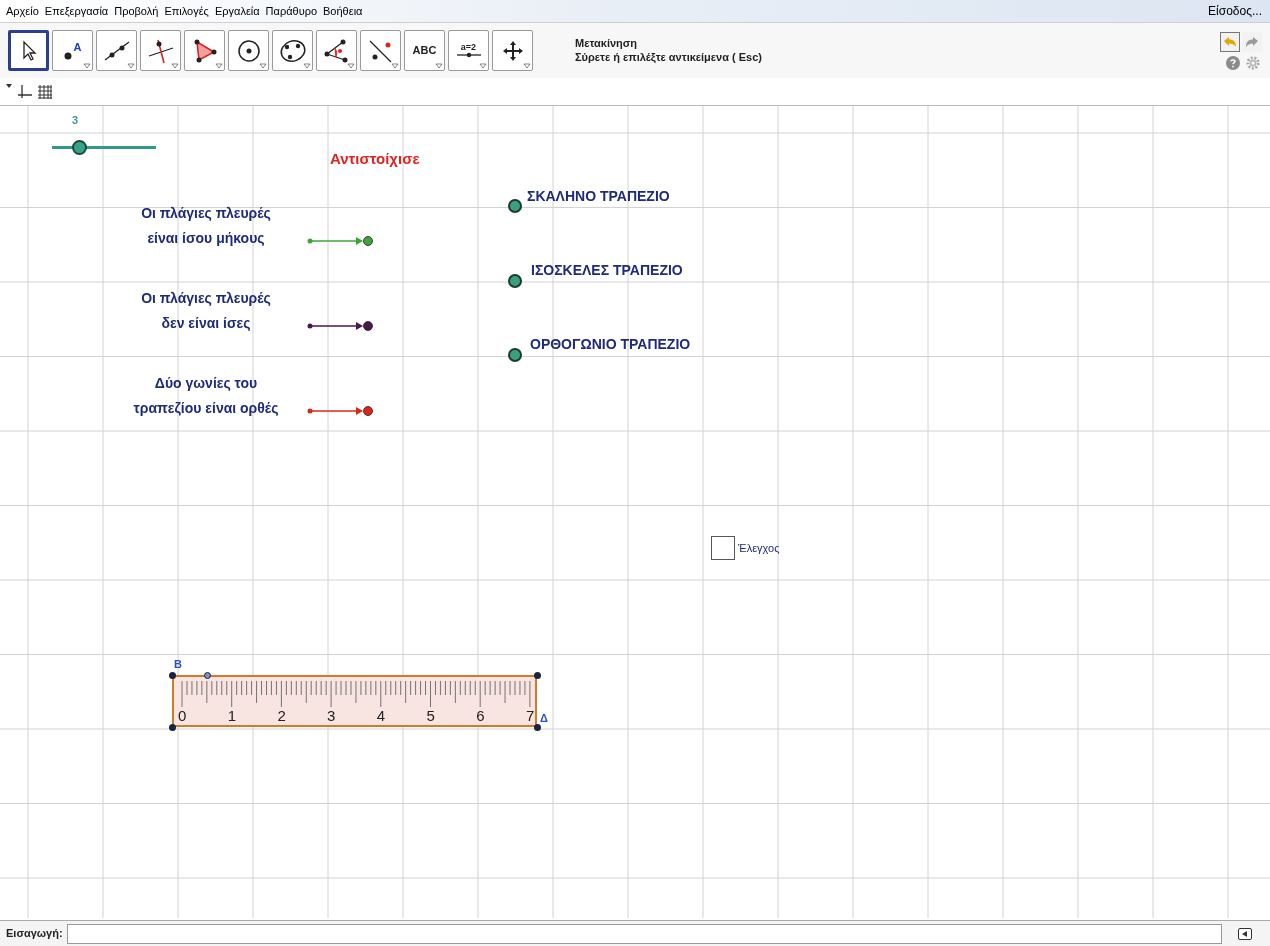  What do you see at coordinates (281, 716) in the screenshot?
I see `ruler-number: 2` at bounding box center [281, 716].